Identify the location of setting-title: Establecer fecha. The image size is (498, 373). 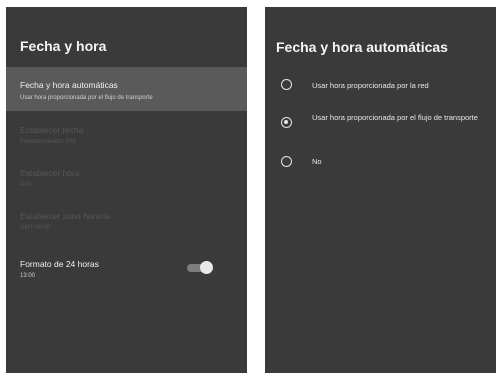
(52, 130).